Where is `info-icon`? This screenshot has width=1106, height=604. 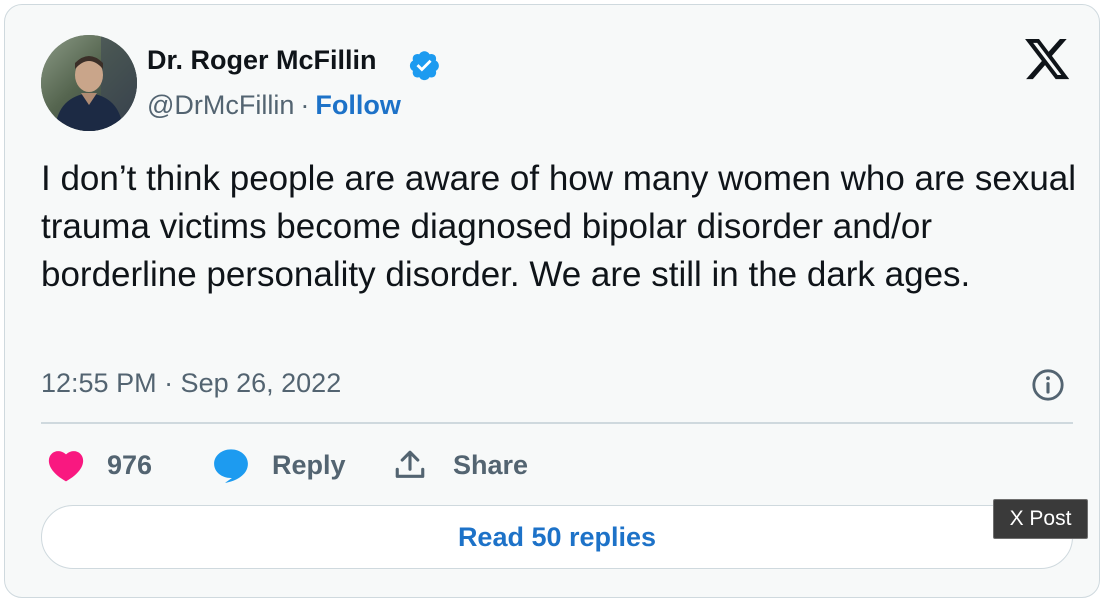 info-icon is located at coordinates (1048, 385).